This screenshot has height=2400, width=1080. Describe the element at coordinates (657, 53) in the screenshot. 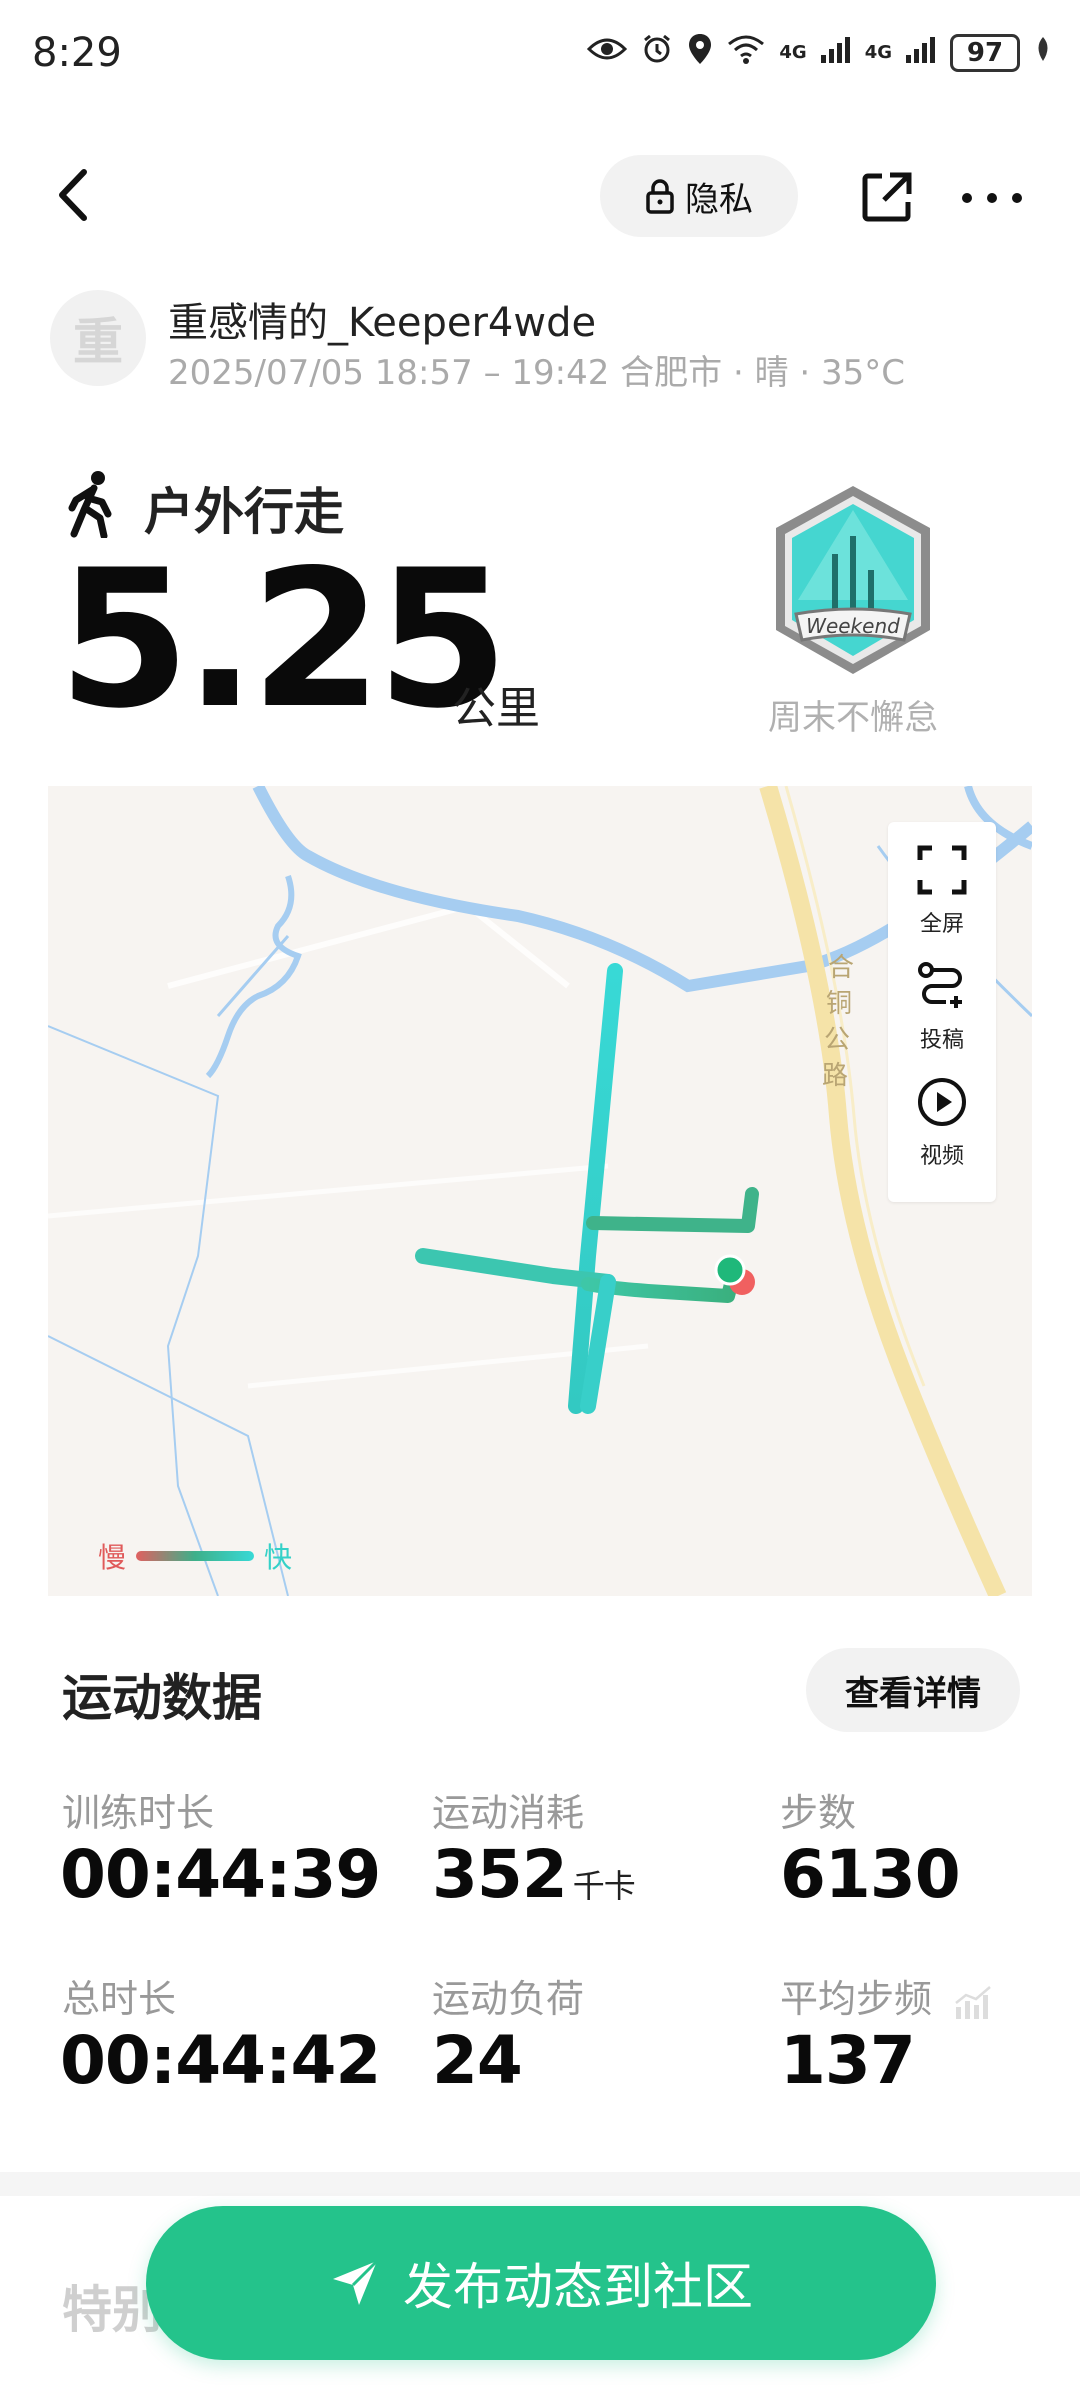

I see `alarm-icon` at that location.